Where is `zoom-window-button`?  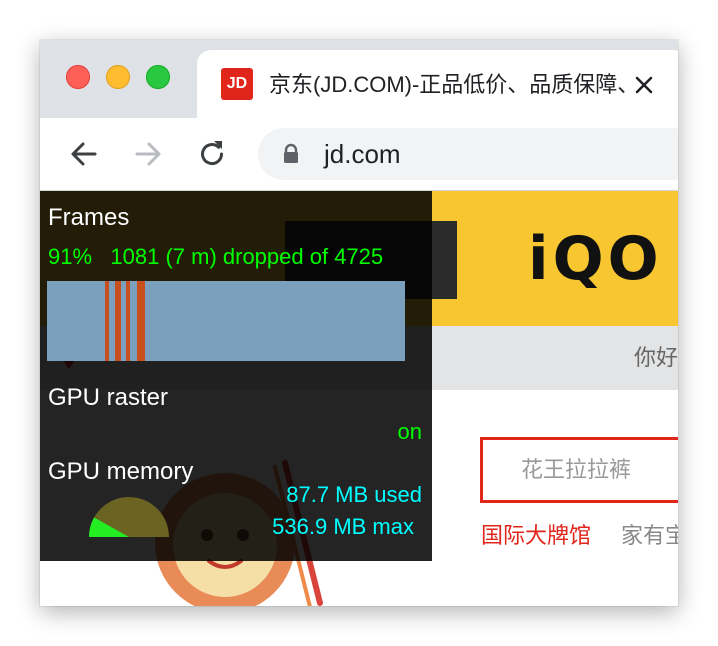 zoom-window-button is located at coordinates (158, 77).